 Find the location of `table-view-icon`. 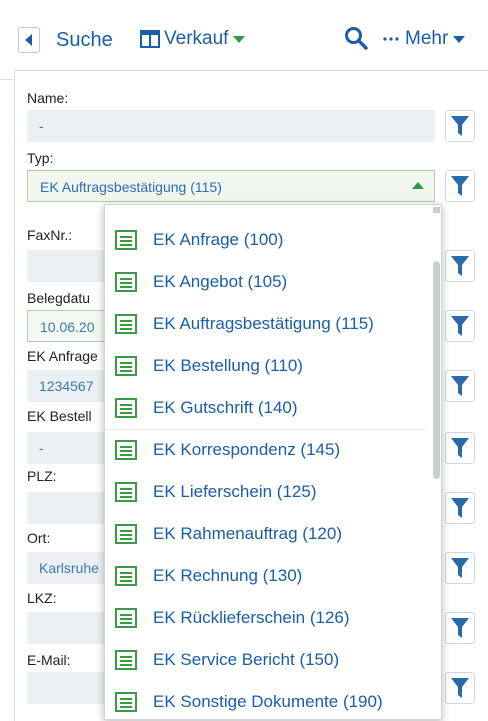

table-view-icon is located at coordinates (150, 39).